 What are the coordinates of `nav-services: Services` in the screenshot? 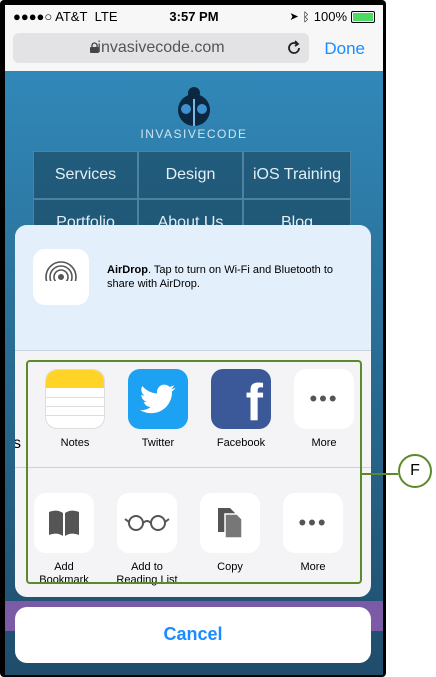 It's located at (85, 175).